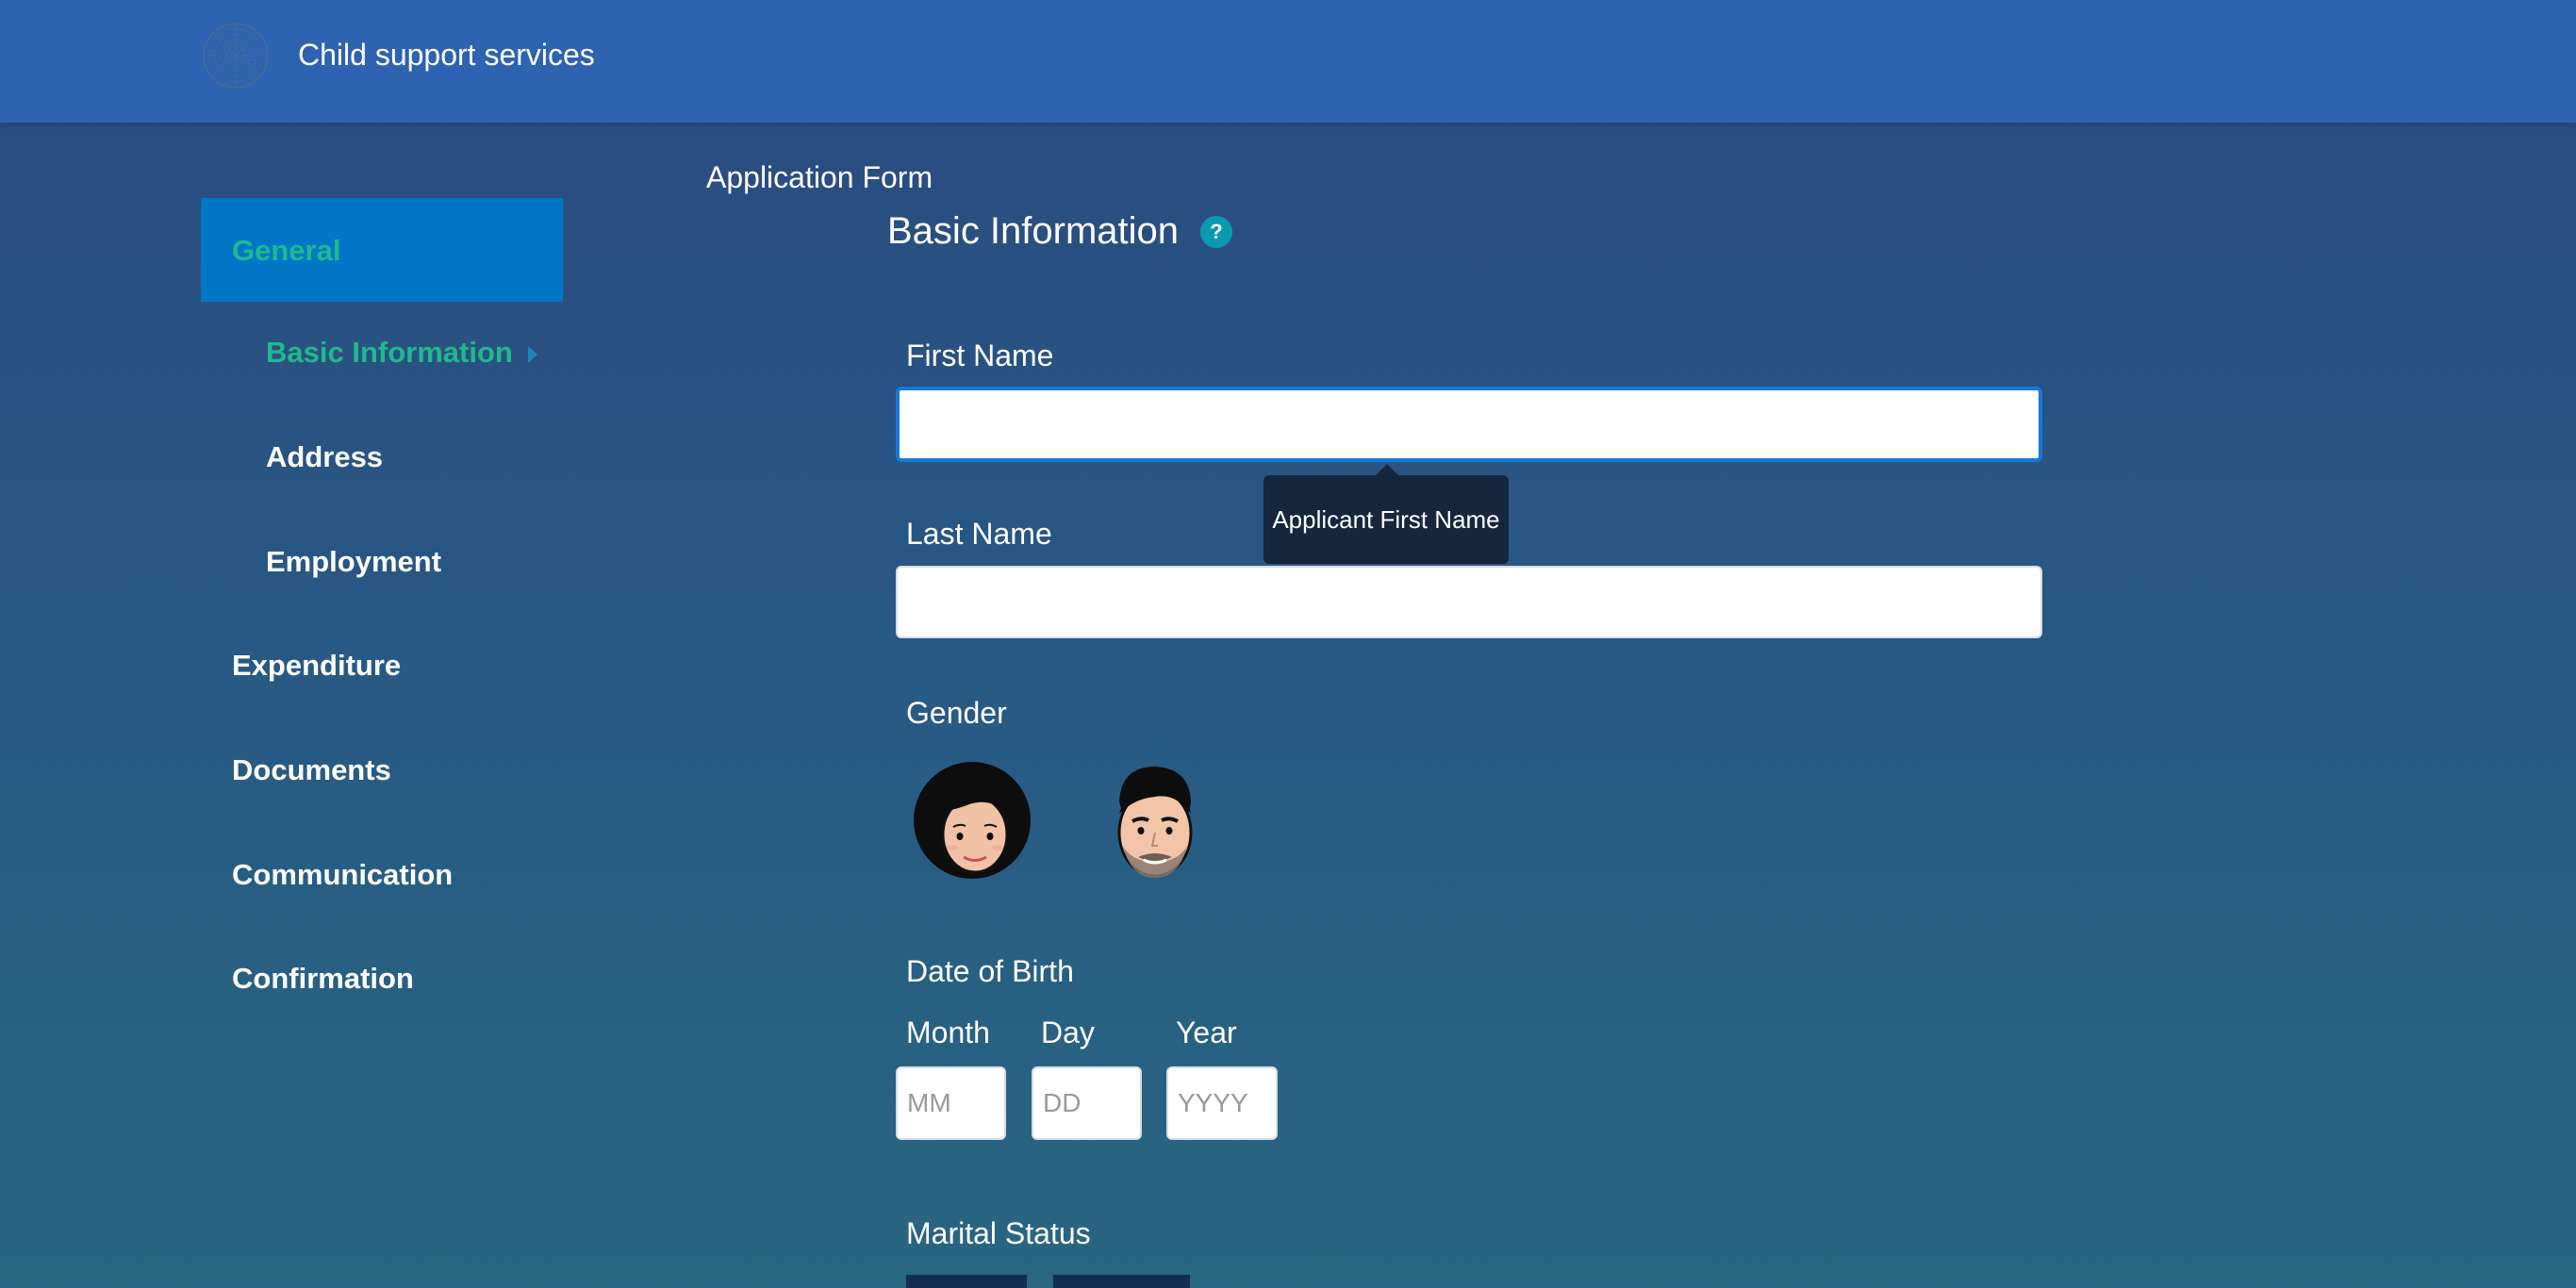 The image size is (2576, 1288). I want to click on sidebar-item-basic-information: Basic Information, so click(401, 353).